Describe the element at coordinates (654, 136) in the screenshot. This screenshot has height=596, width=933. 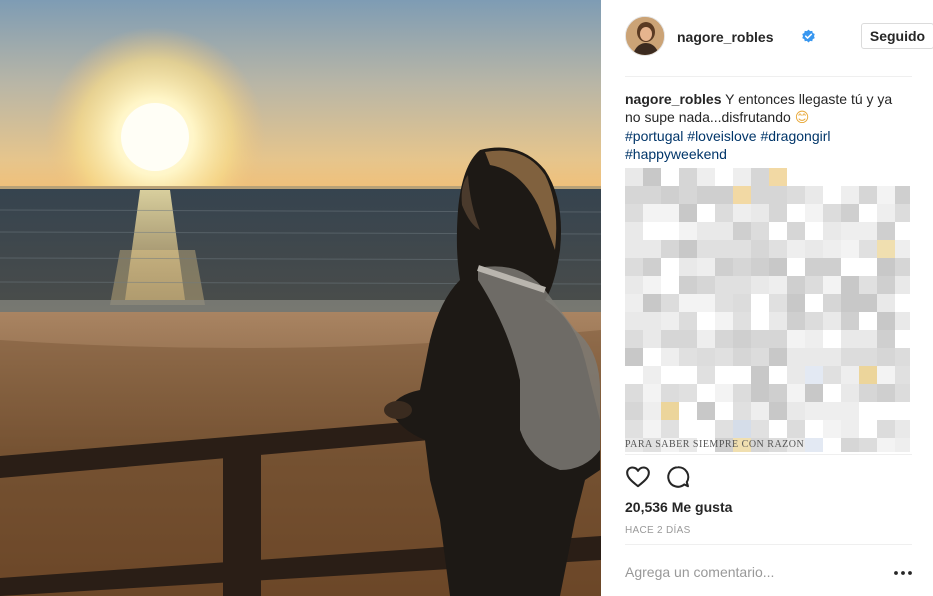
I see `hashtag-link: #portugal` at that location.